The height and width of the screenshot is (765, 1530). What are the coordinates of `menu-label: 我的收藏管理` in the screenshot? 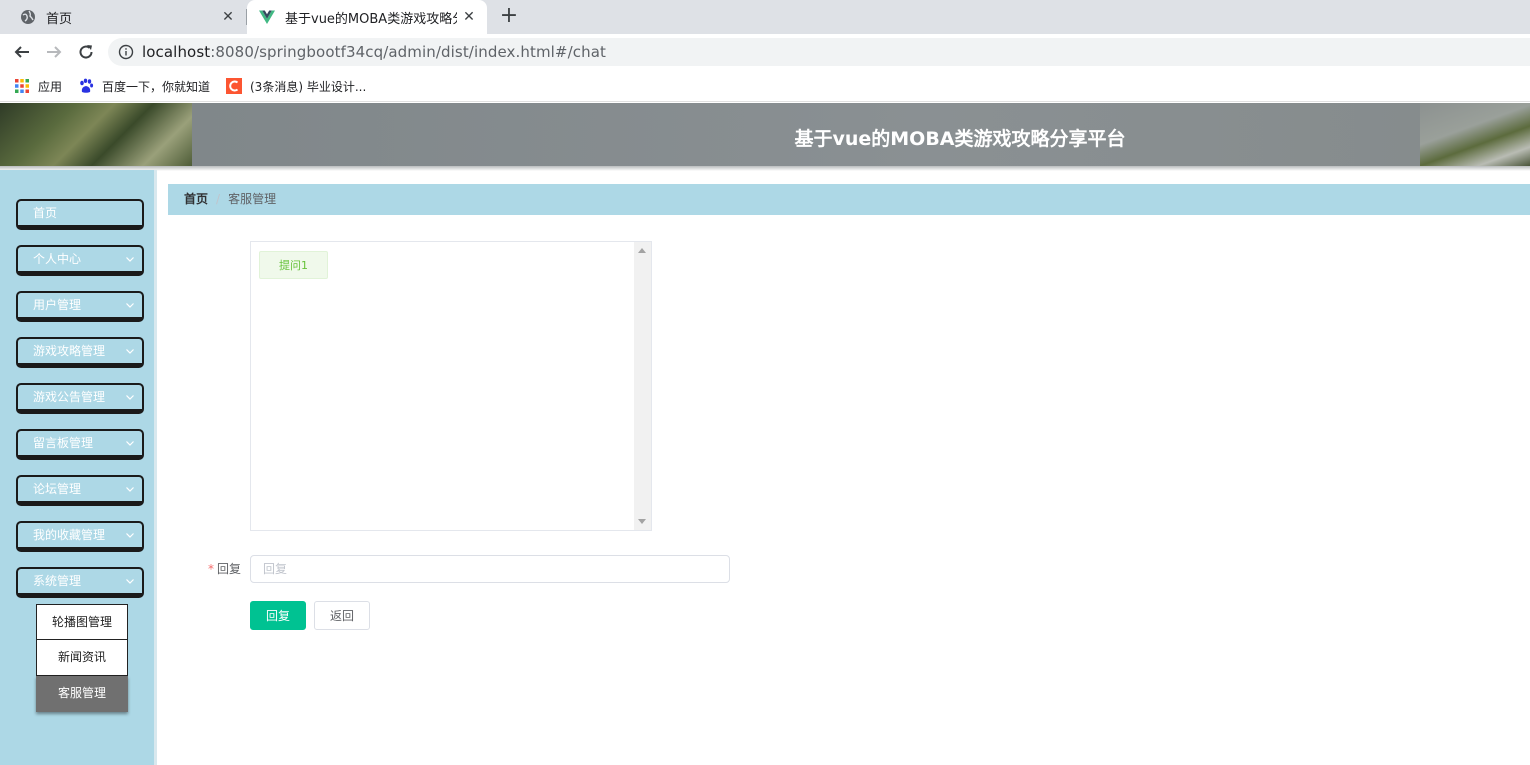 It's located at (69, 535).